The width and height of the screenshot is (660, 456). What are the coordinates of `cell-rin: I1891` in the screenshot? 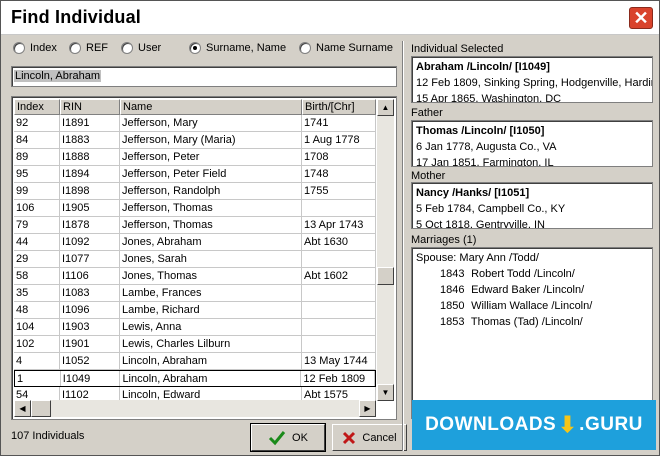 It's located at (90, 123).